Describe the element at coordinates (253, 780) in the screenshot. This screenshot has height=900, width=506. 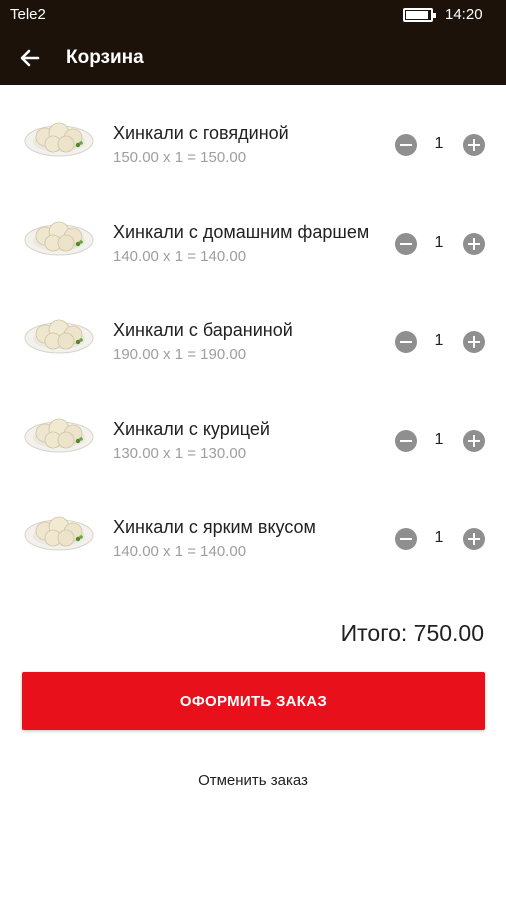
I see `cancel-order-button: Отменить заказ` at that location.